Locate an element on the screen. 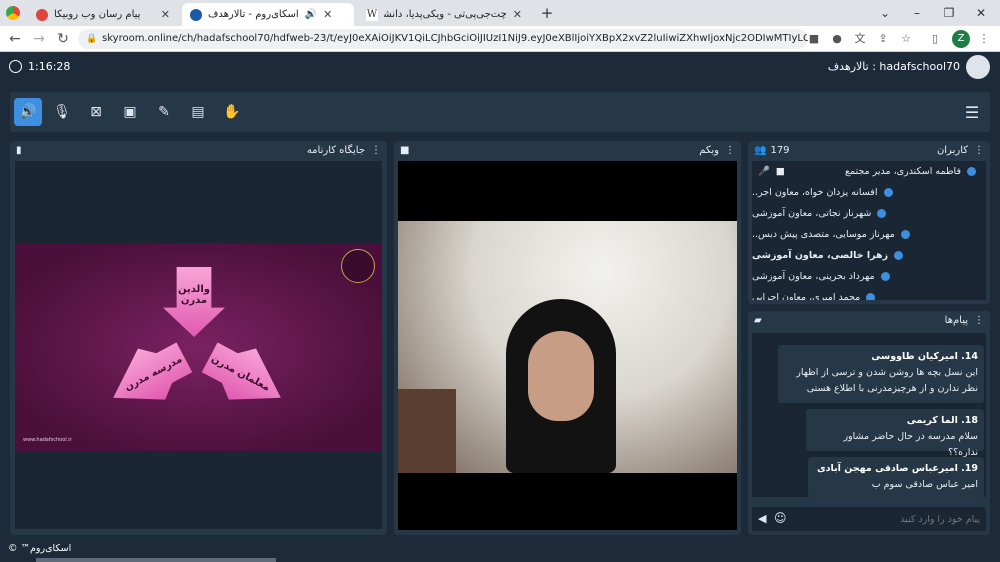  arrow-modern-teachers: معلمان مدرن is located at coordinates (246, 376).